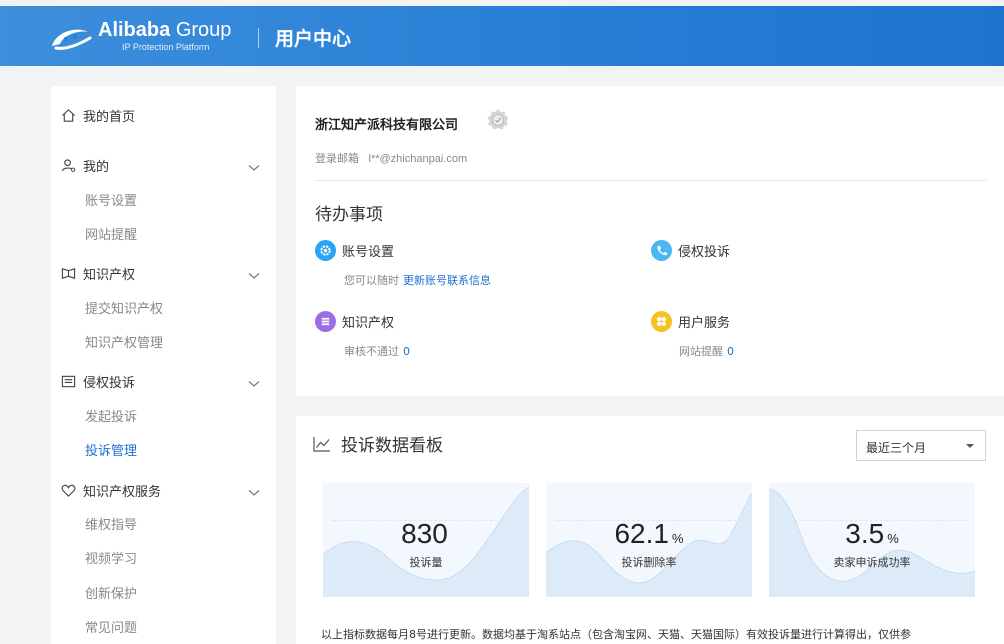 This screenshot has height=644, width=1004. What do you see at coordinates (865, 533) in the screenshot?
I see `stat-number: 3.5` at bounding box center [865, 533].